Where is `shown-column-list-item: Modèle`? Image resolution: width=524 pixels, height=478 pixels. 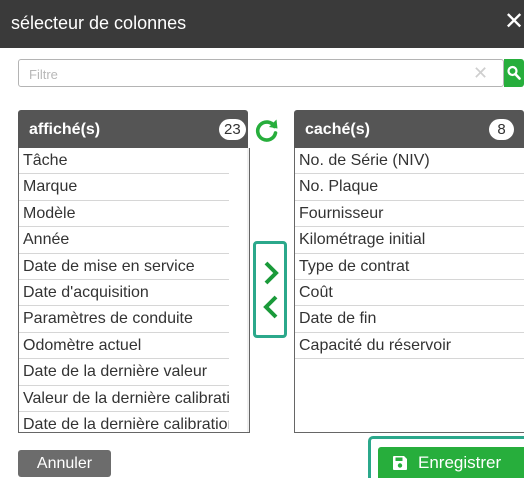
shown-column-list-item: Modèle is located at coordinates (124, 214).